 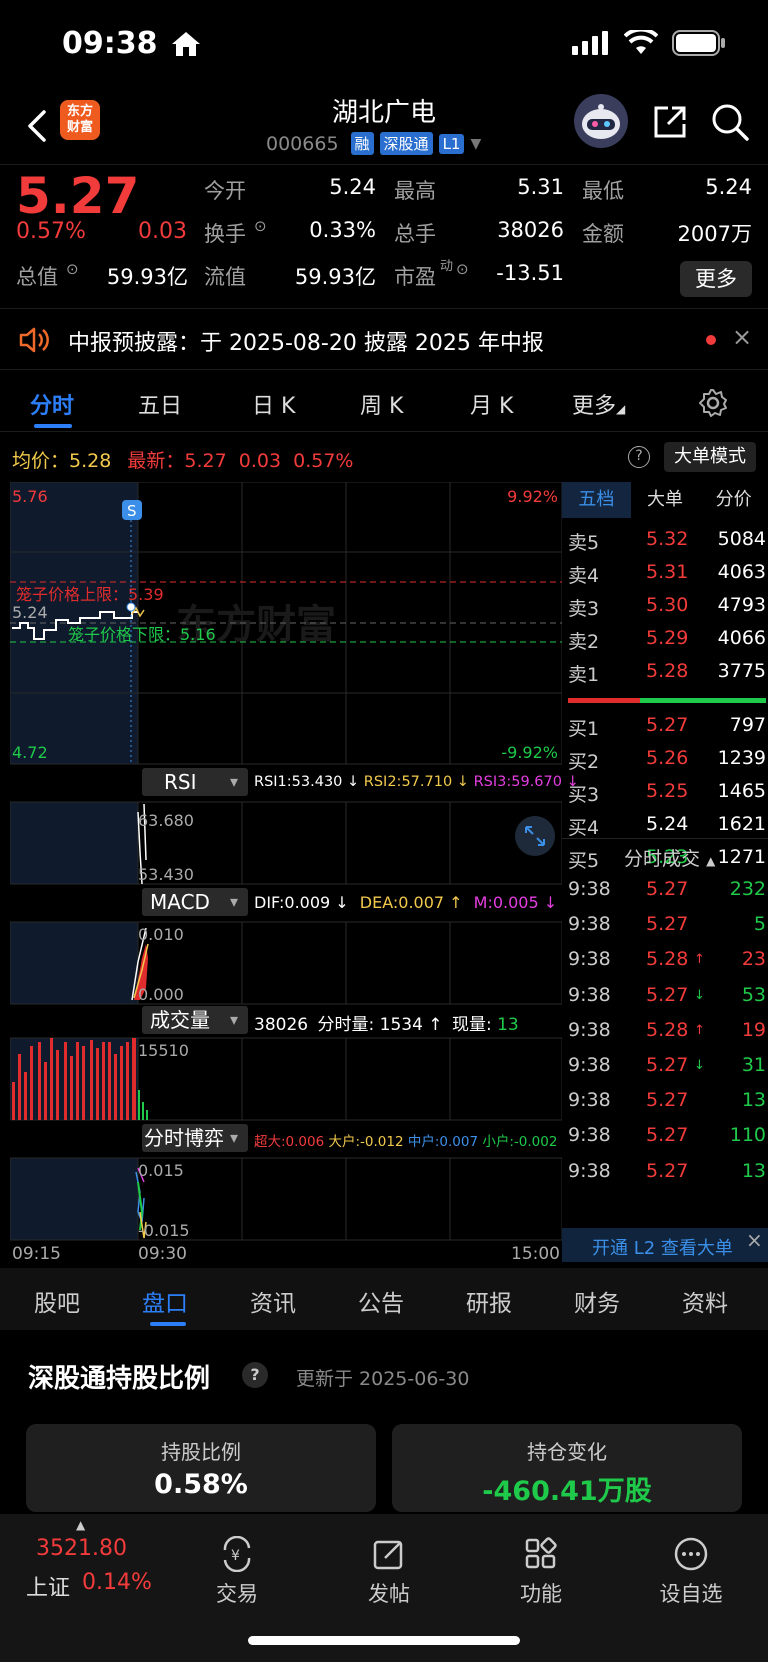 I want to click on holding-title: 深股通持股比例, so click(x=119, y=1379).